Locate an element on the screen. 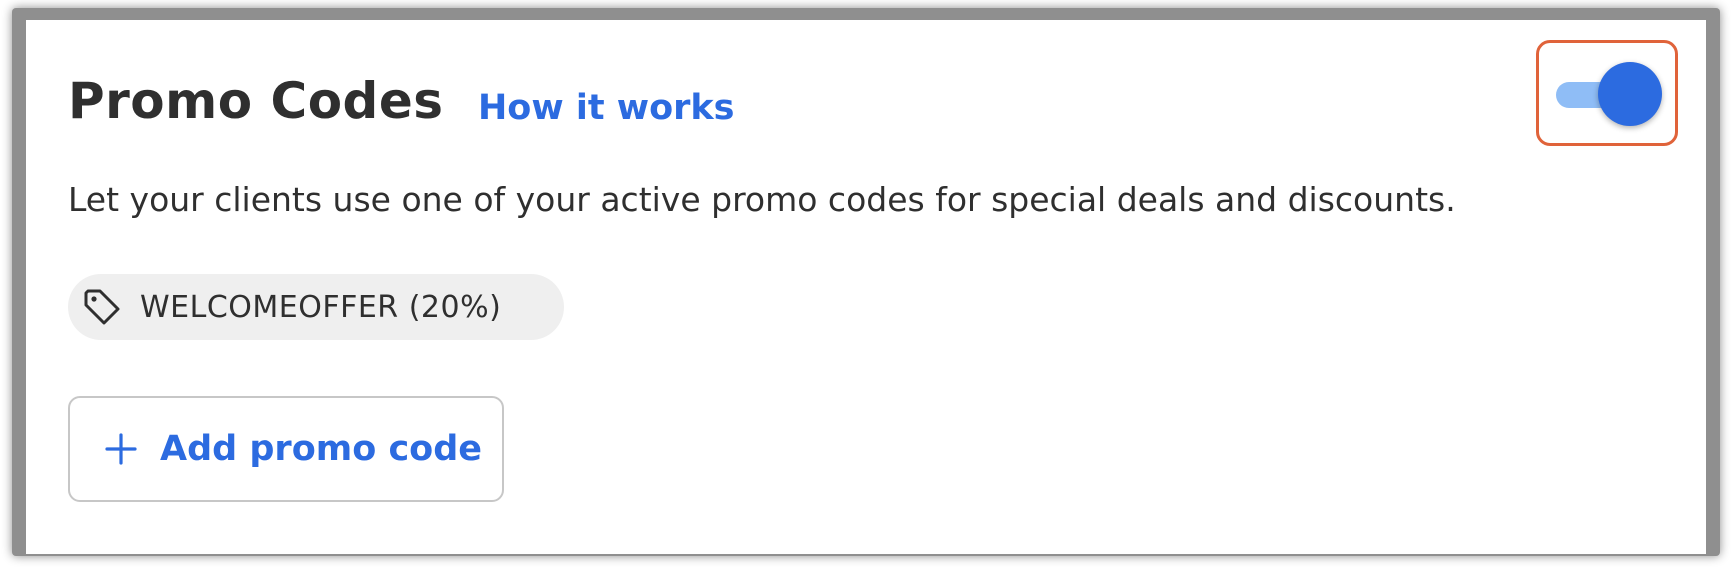 The height and width of the screenshot is (572, 1732). promo-codes-toggle is located at coordinates (1609, 94).